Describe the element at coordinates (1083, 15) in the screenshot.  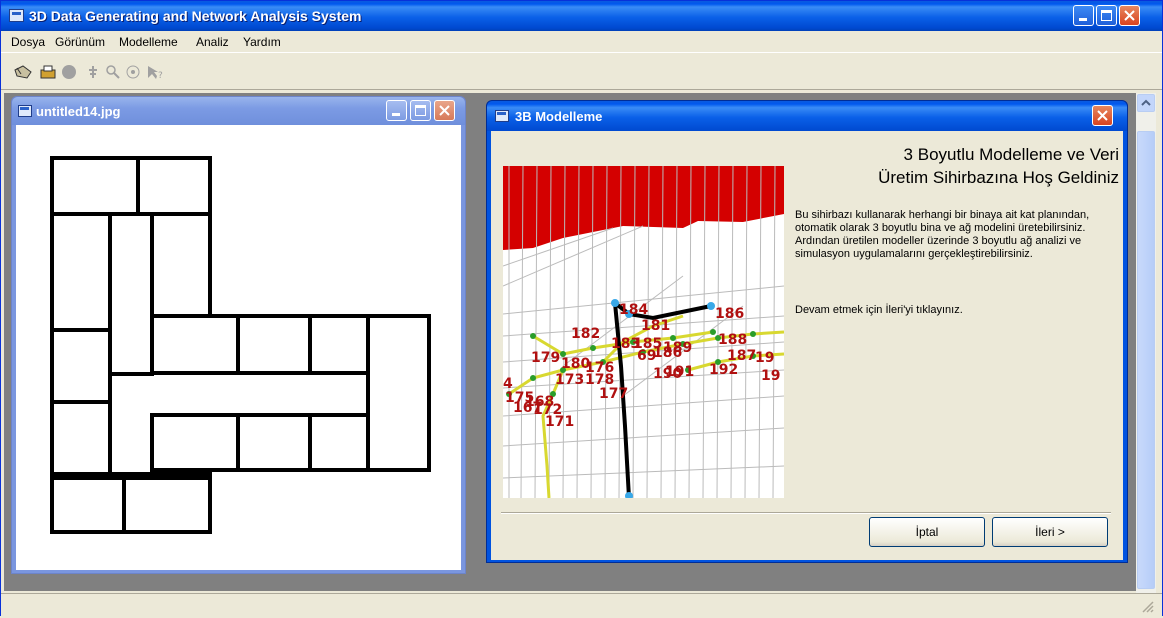
I see `minimize-button` at that location.